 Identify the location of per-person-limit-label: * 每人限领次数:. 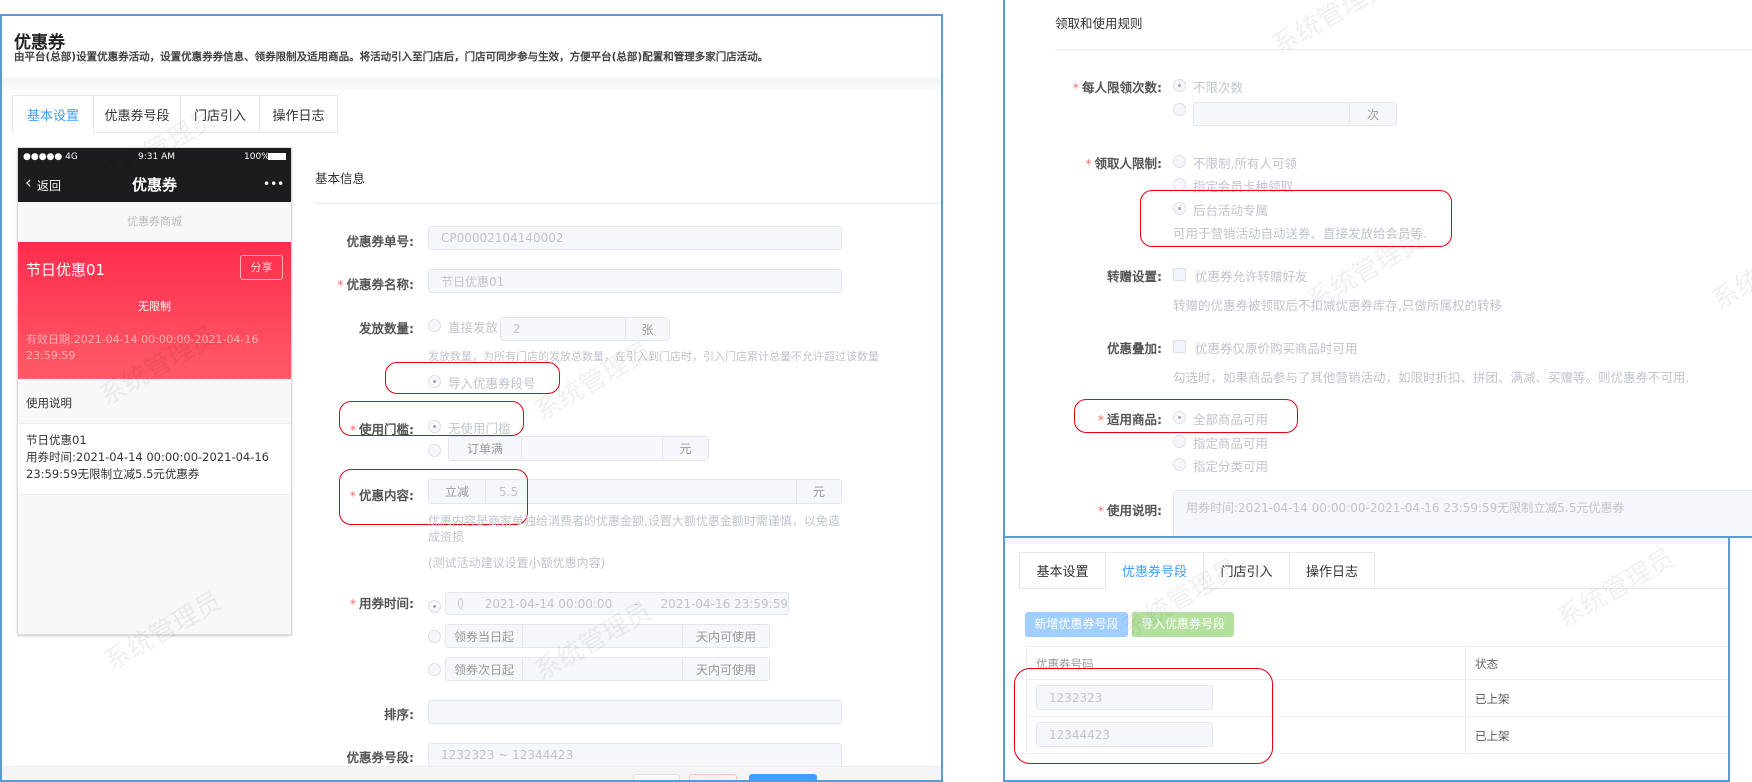
(1117, 87).